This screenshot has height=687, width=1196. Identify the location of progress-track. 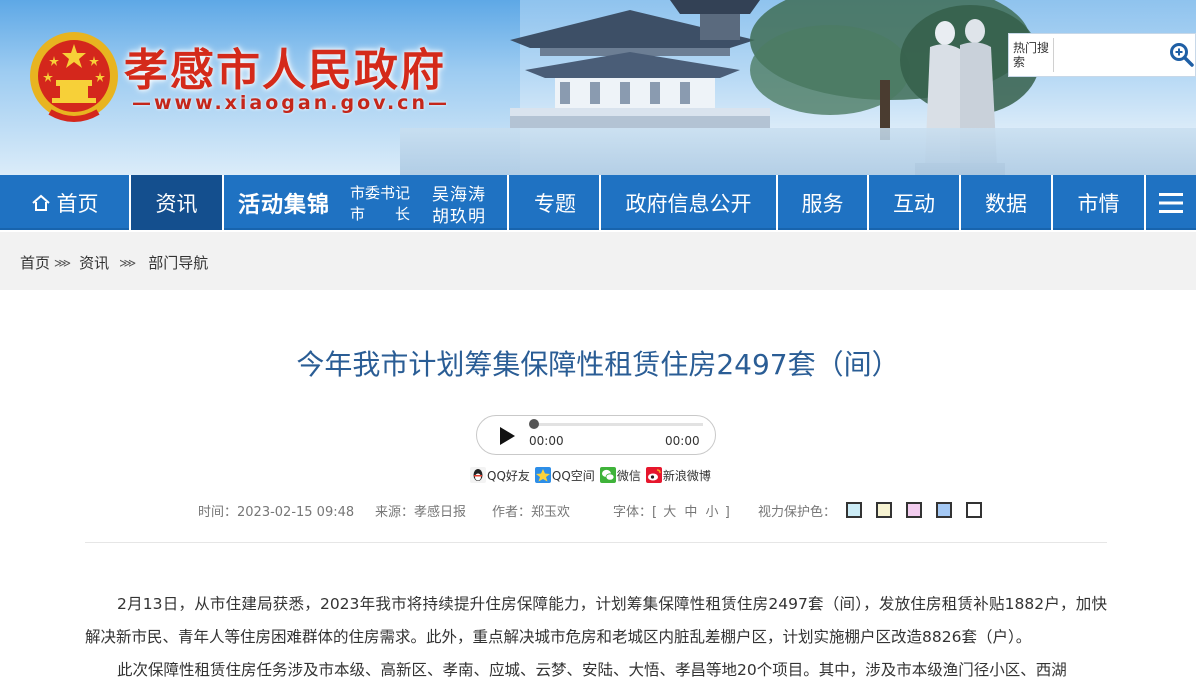
(618, 424).